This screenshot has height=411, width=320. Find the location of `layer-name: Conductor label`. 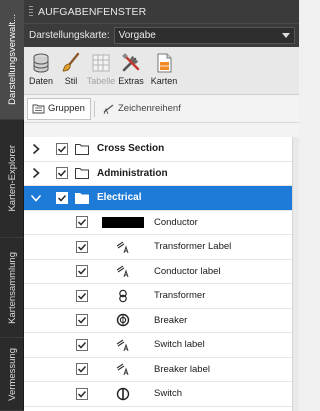

layer-name: Conductor label is located at coordinates (187, 271).